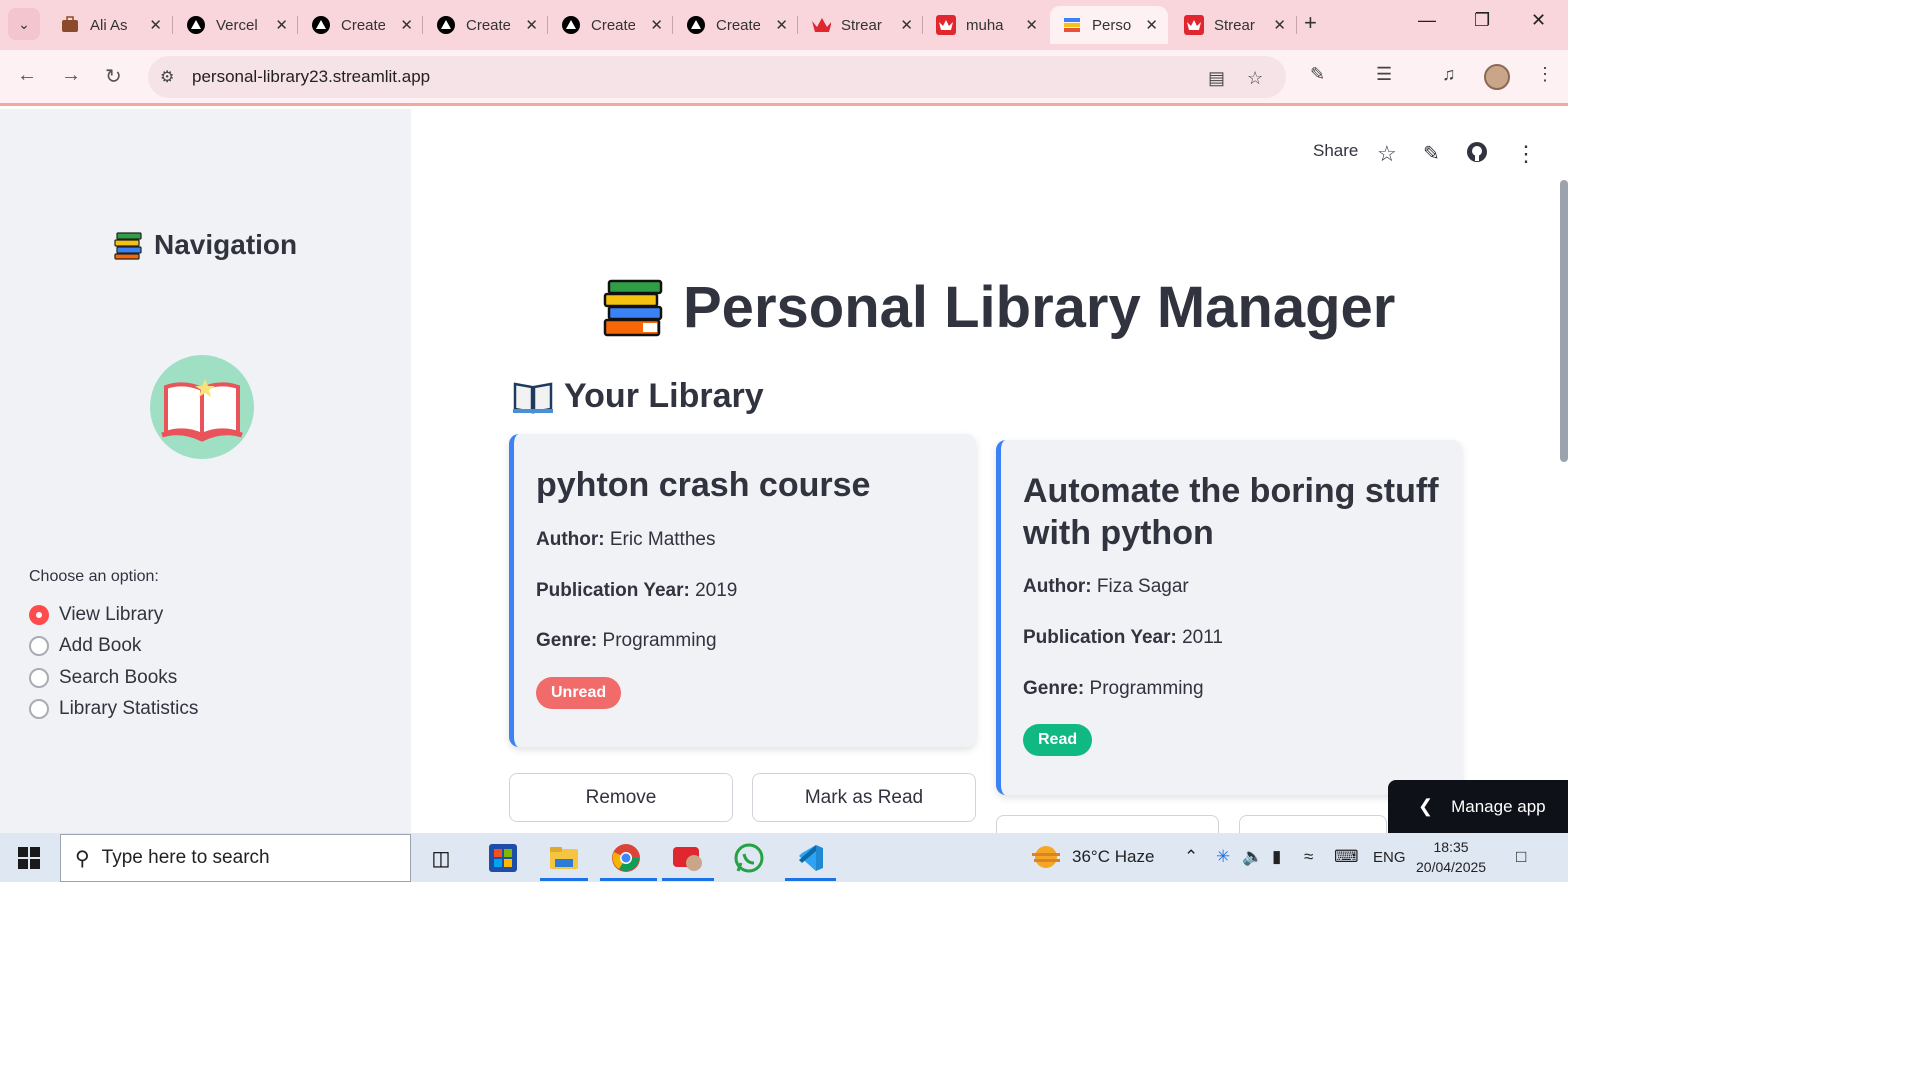 Image resolution: width=1920 pixels, height=1080 pixels. Describe the element at coordinates (1521, 857) in the screenshot. I see `notifications-icon: □` at that location.